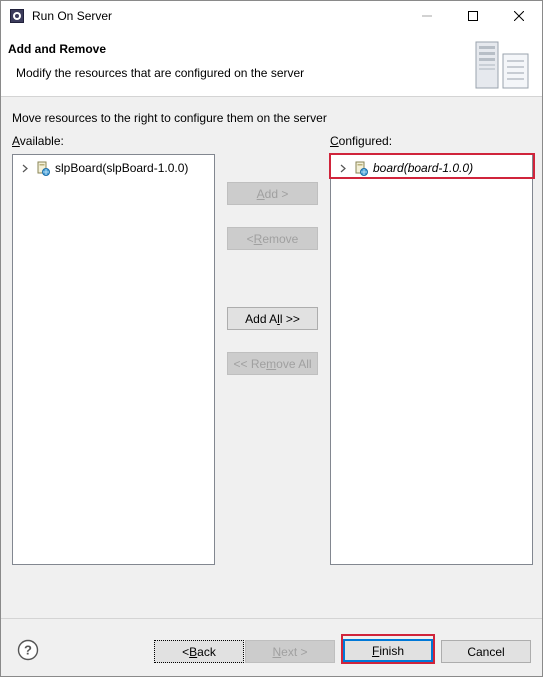 The height and width of the screenshot is (677, 543). I want to click on page-title: Add and Remove, so click(57, 49).